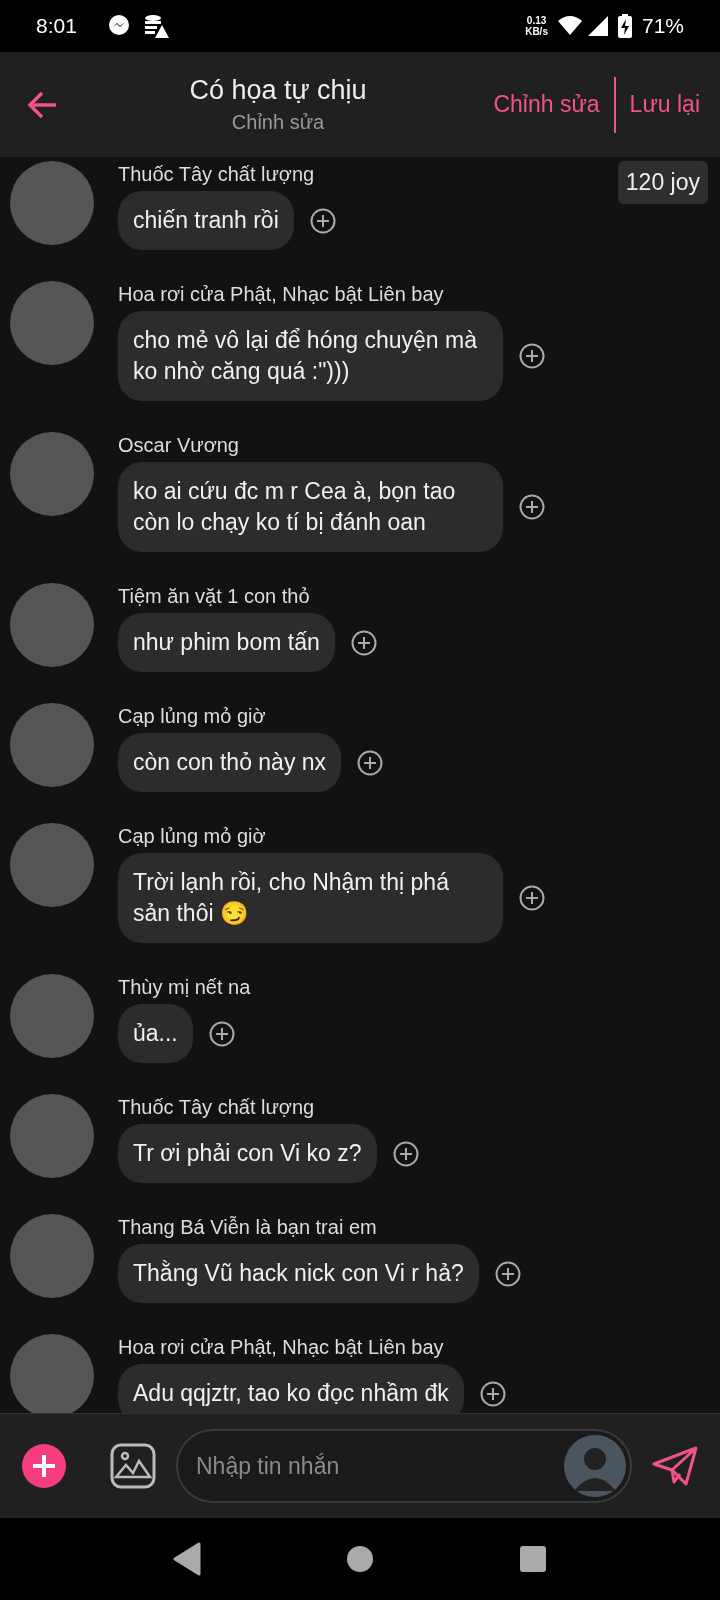 The width and height of the screenshot is (720, 1600). What do you see at coordinates (44, 1466) in the screenshot?
I see `add-icon` at bounding box center [44, 1466].